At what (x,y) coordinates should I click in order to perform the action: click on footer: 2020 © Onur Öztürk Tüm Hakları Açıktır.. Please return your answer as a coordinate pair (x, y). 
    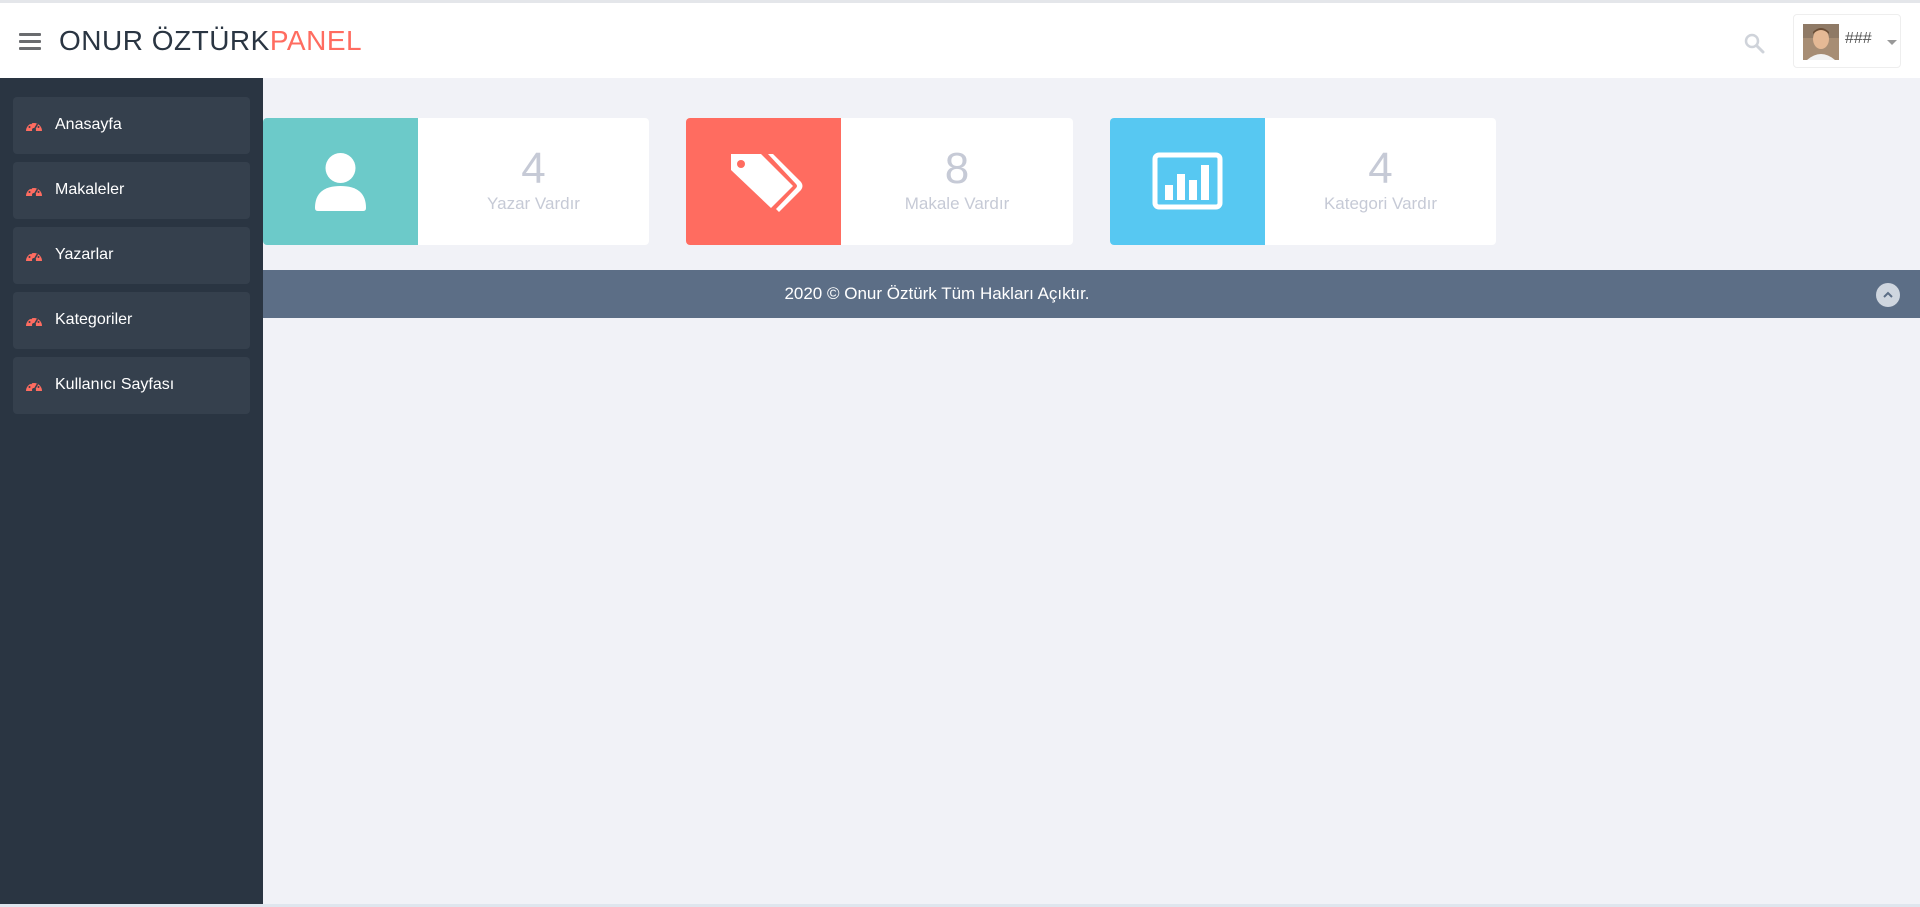
    Looking at the image, I should click on (1091, 294).